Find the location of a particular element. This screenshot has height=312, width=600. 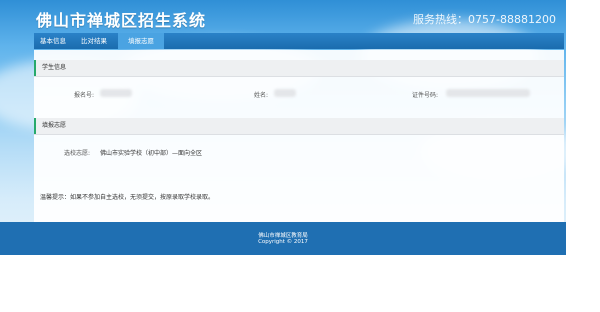

id-number-value is located at coordinates (488, 93).